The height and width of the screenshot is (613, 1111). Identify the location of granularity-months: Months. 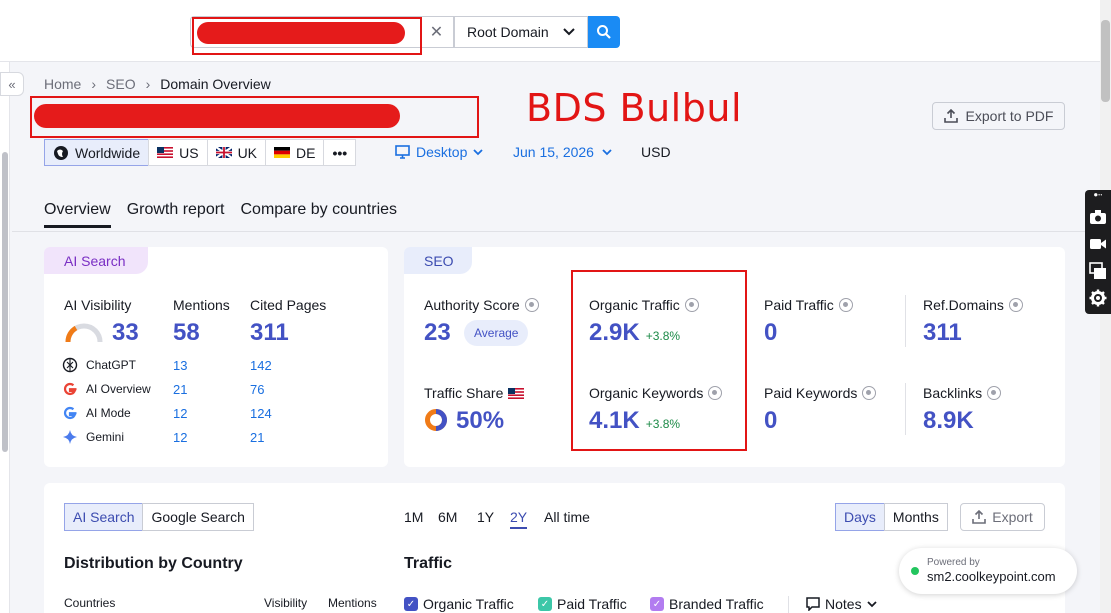
(915, 517).